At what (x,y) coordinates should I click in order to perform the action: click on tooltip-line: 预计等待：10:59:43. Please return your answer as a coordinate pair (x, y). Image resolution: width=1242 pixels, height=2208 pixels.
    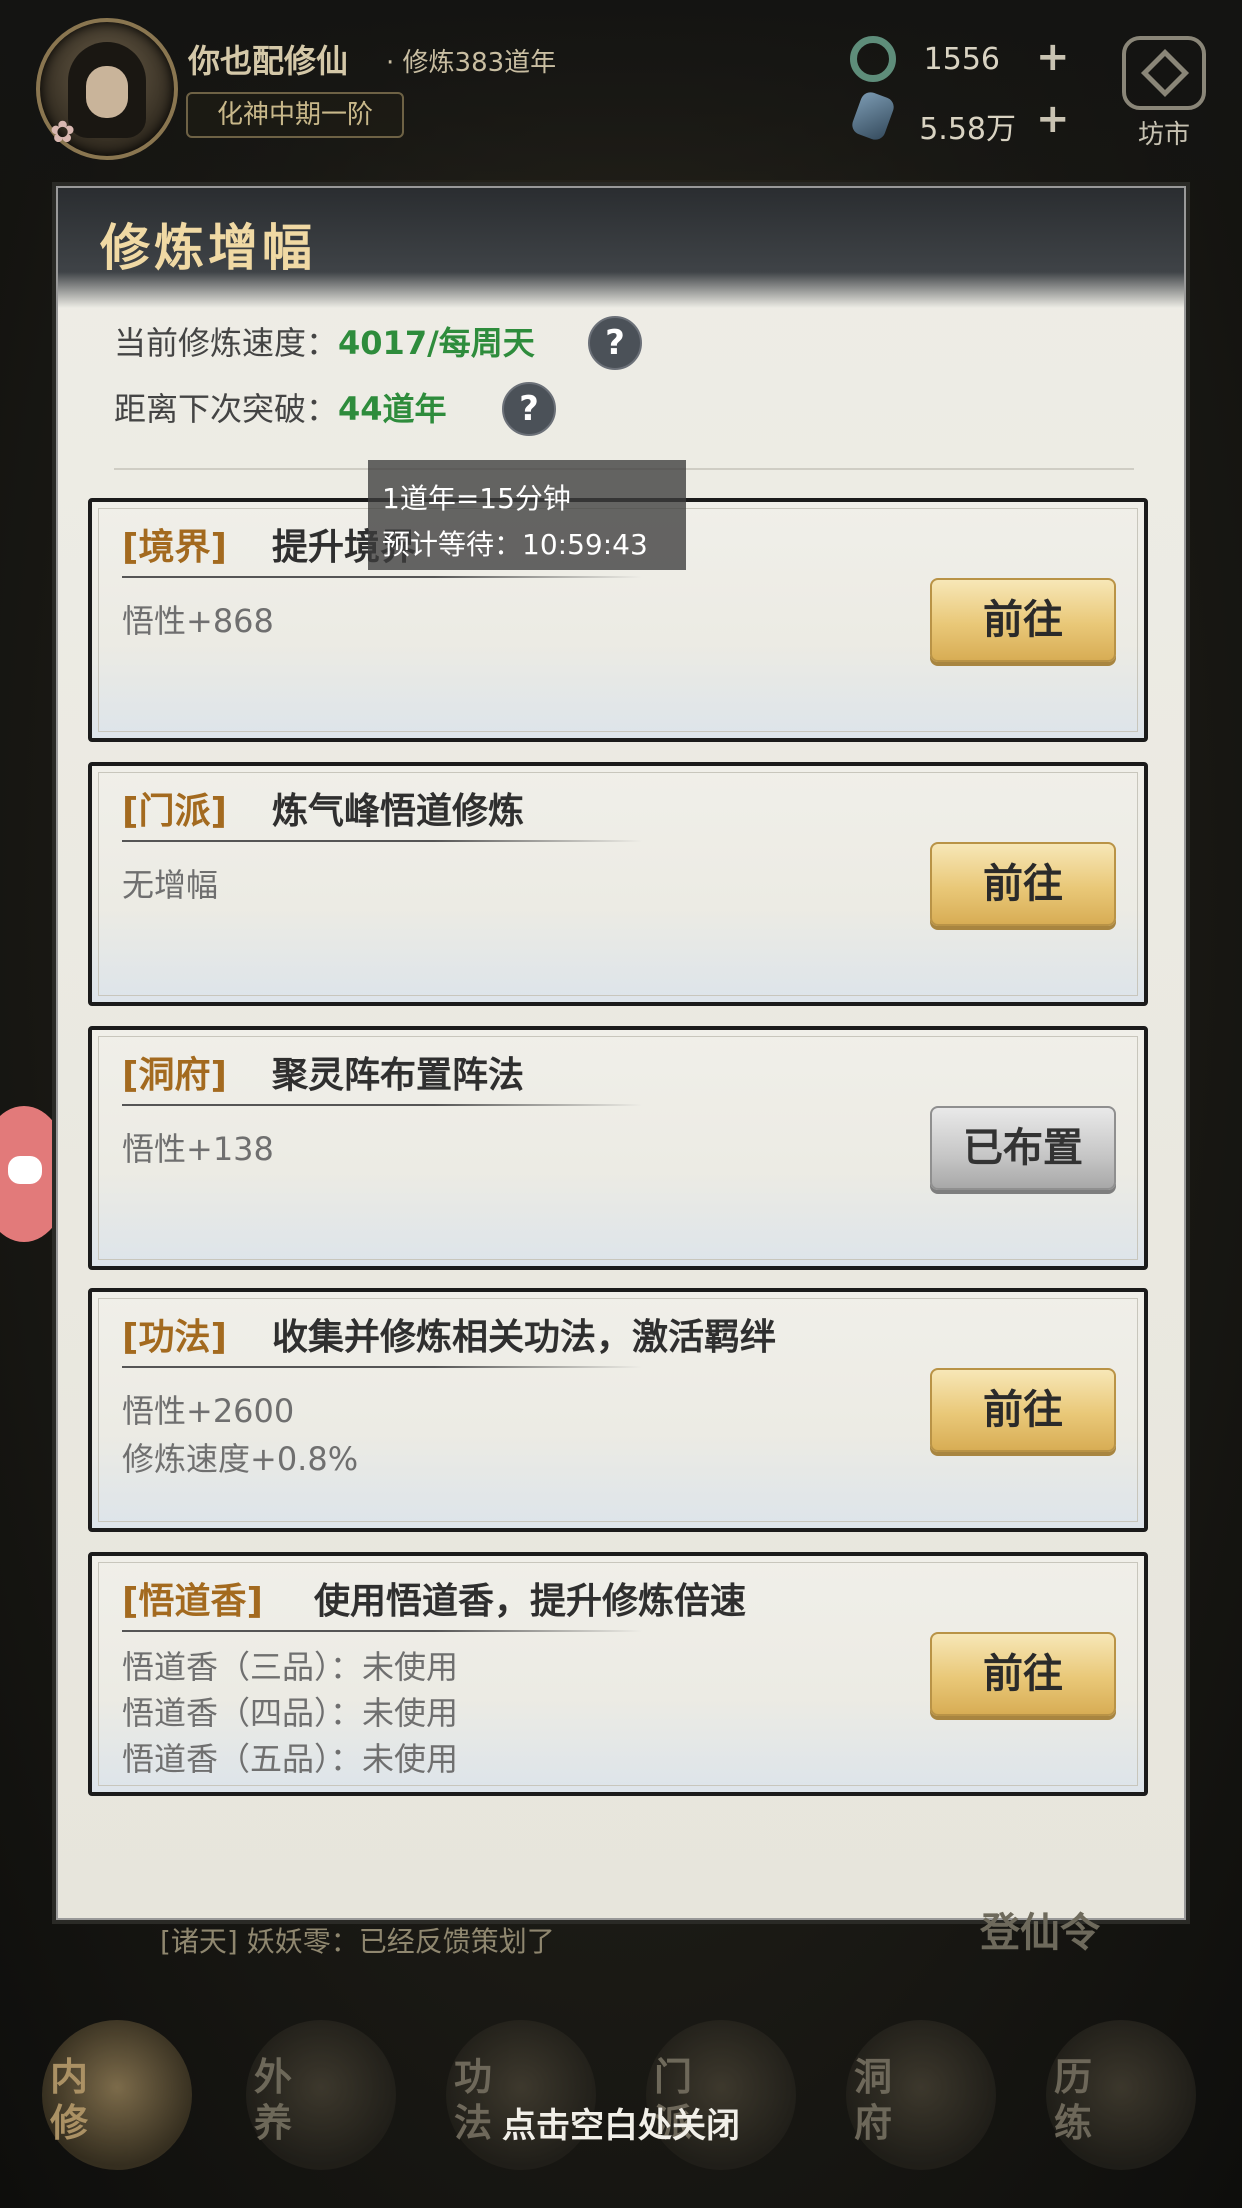
    Looking at the image, I should click on (515, 544).